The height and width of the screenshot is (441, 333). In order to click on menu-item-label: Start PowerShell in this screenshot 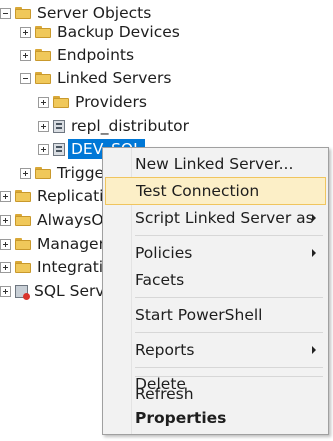, I will do `click(199, 315)`.